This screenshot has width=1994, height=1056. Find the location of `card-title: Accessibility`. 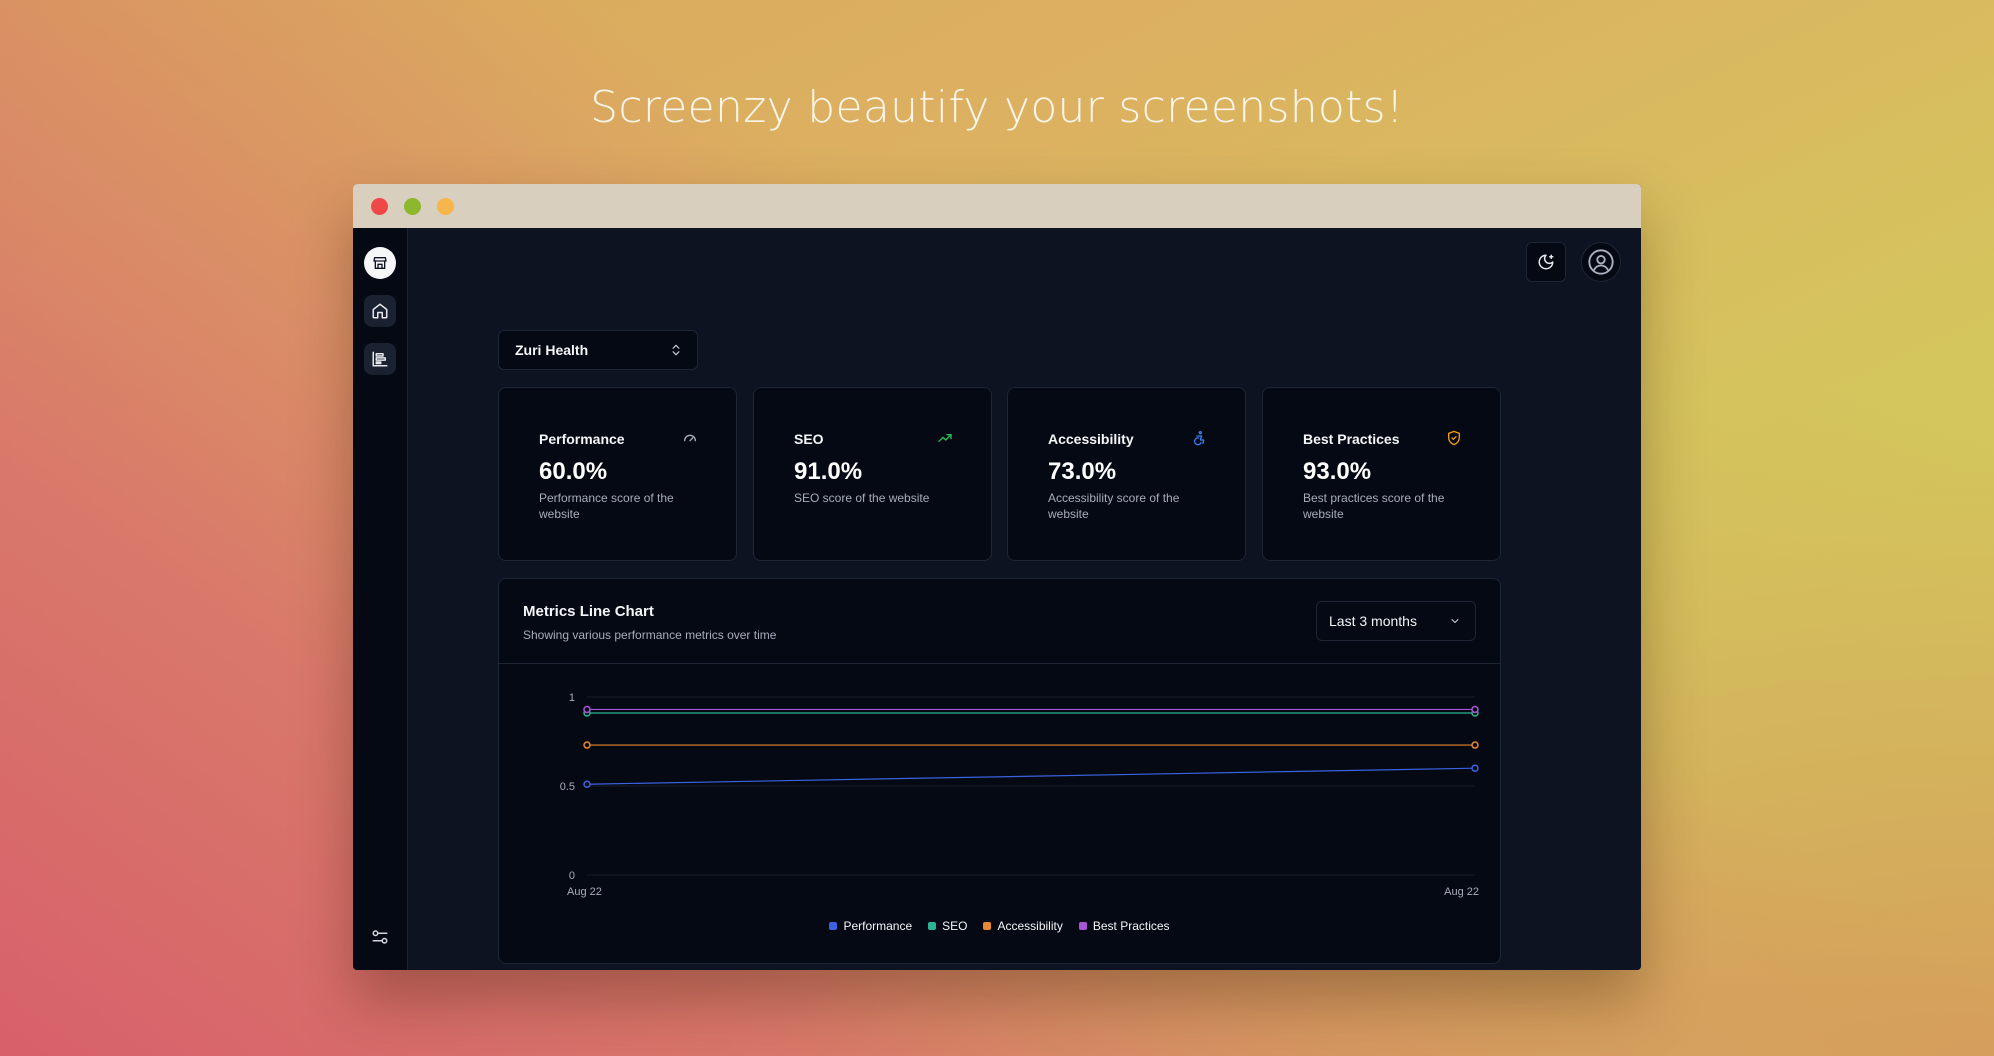

card-title: Accessibility is located at coordinates (1091, 439).